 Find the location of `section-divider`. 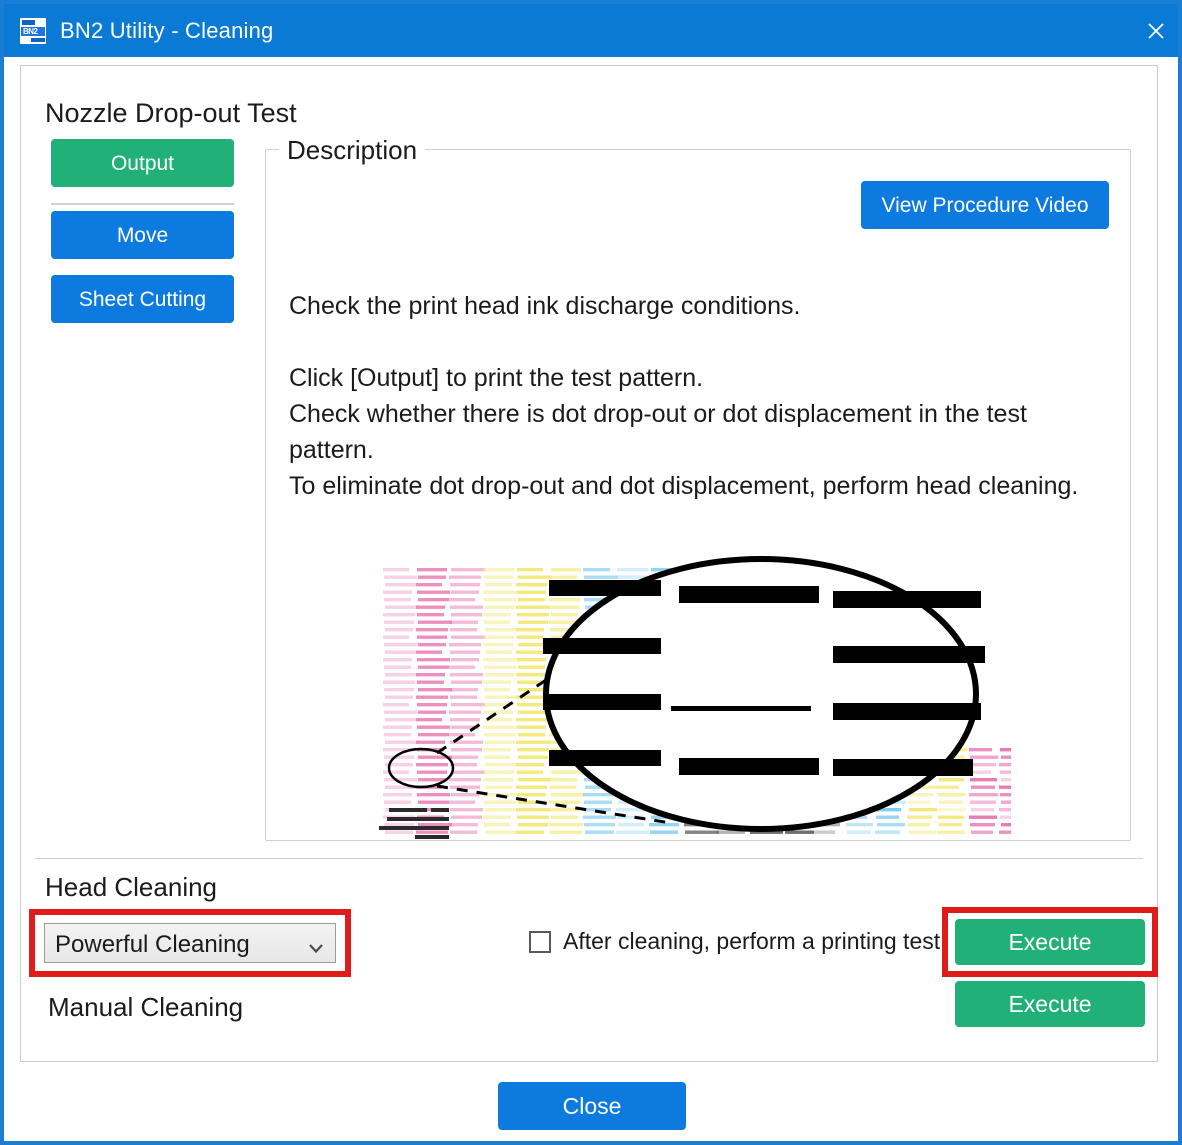

section-divider is located at coordinates (589, 858).